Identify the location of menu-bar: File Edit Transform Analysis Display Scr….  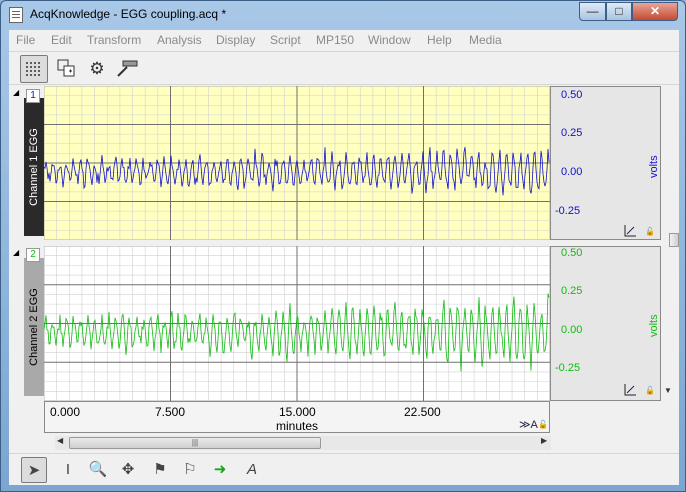
(344, 40).